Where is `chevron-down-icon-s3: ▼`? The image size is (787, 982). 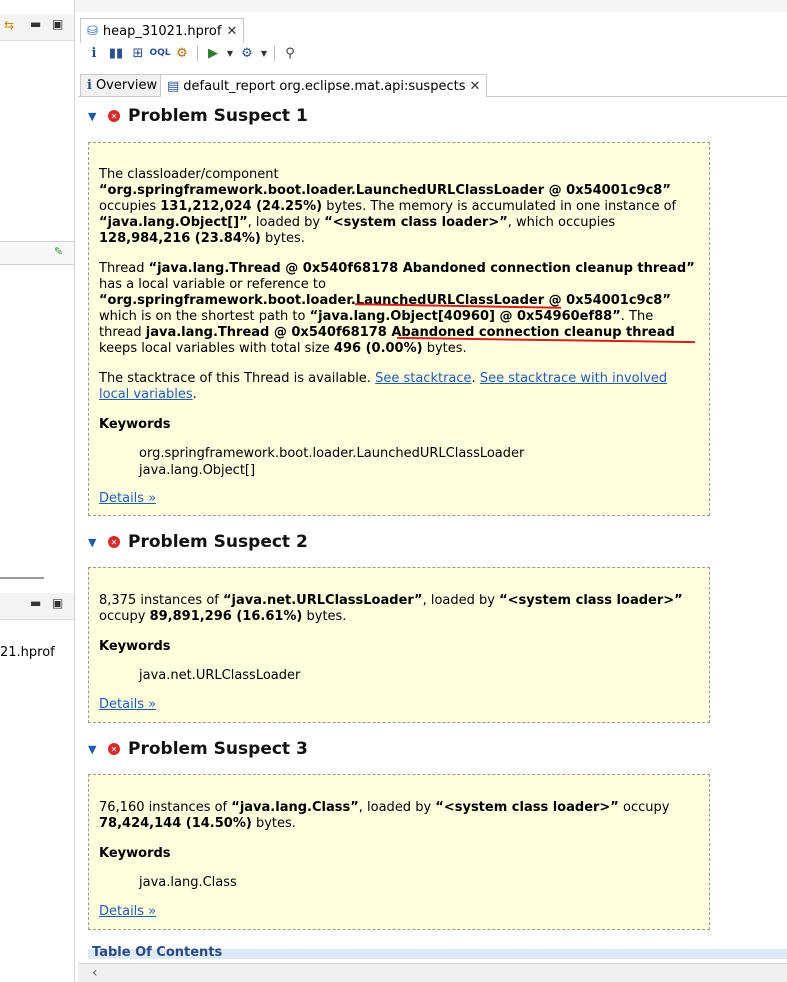
chevron-down-icon-s3: ▼ is located at coordinates (94, 749).